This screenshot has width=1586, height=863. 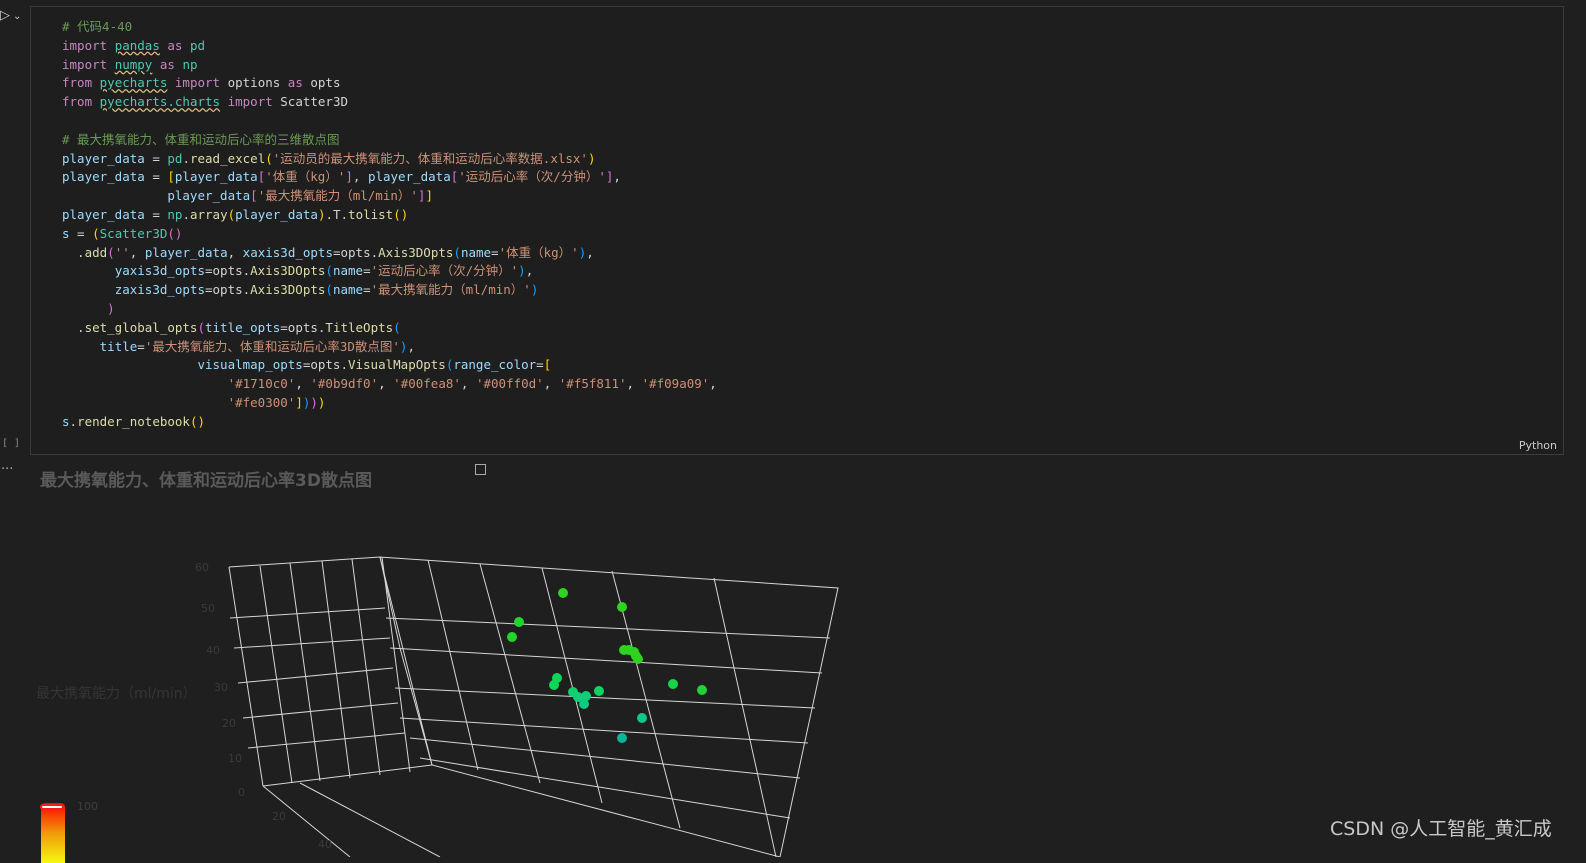 I want to click on z-tick-label: 50, so click(x=208, y=608).